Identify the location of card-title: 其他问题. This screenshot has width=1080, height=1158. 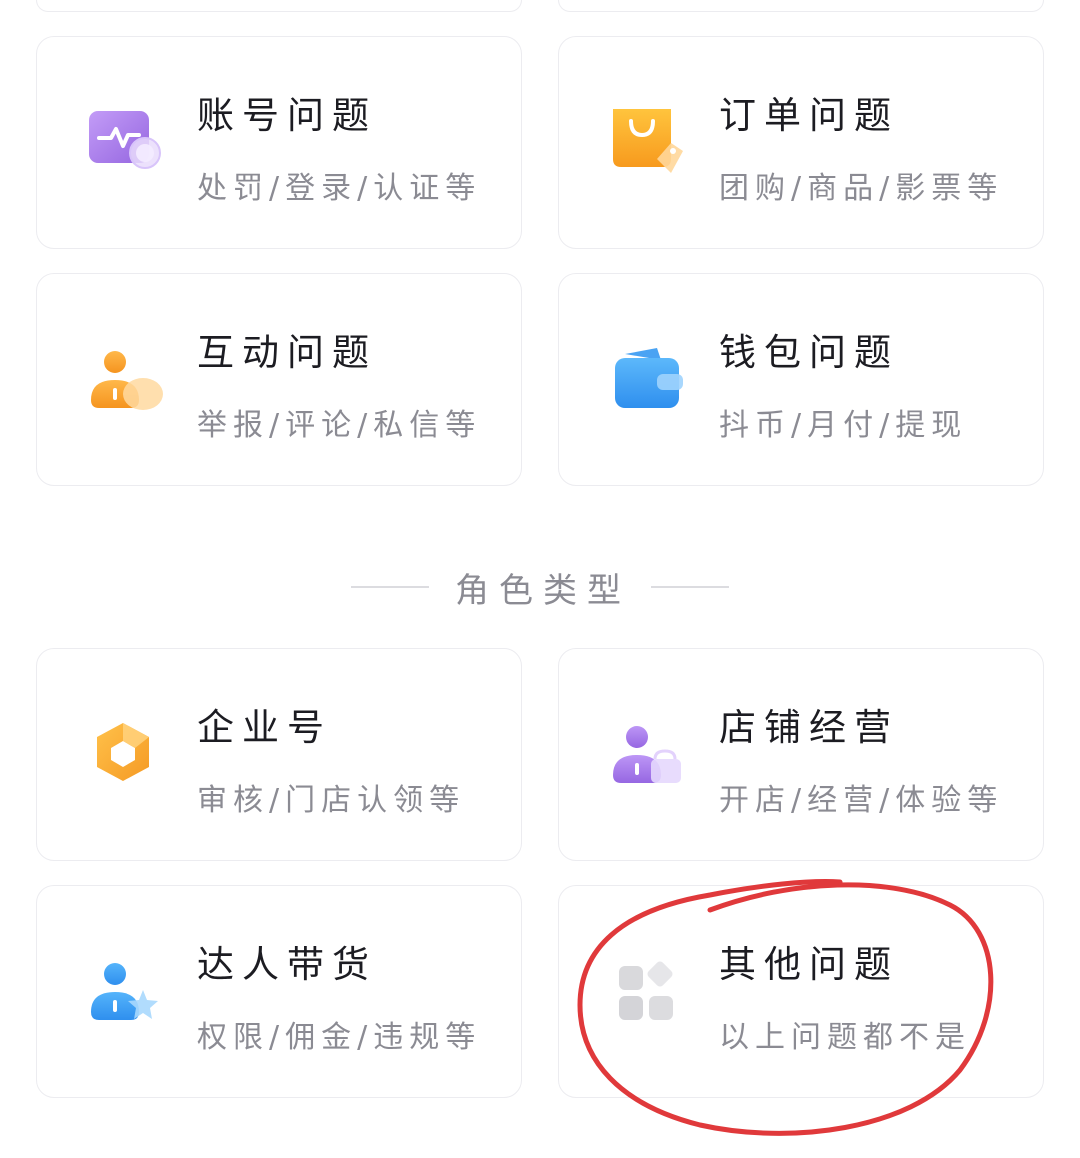
(809, 964).